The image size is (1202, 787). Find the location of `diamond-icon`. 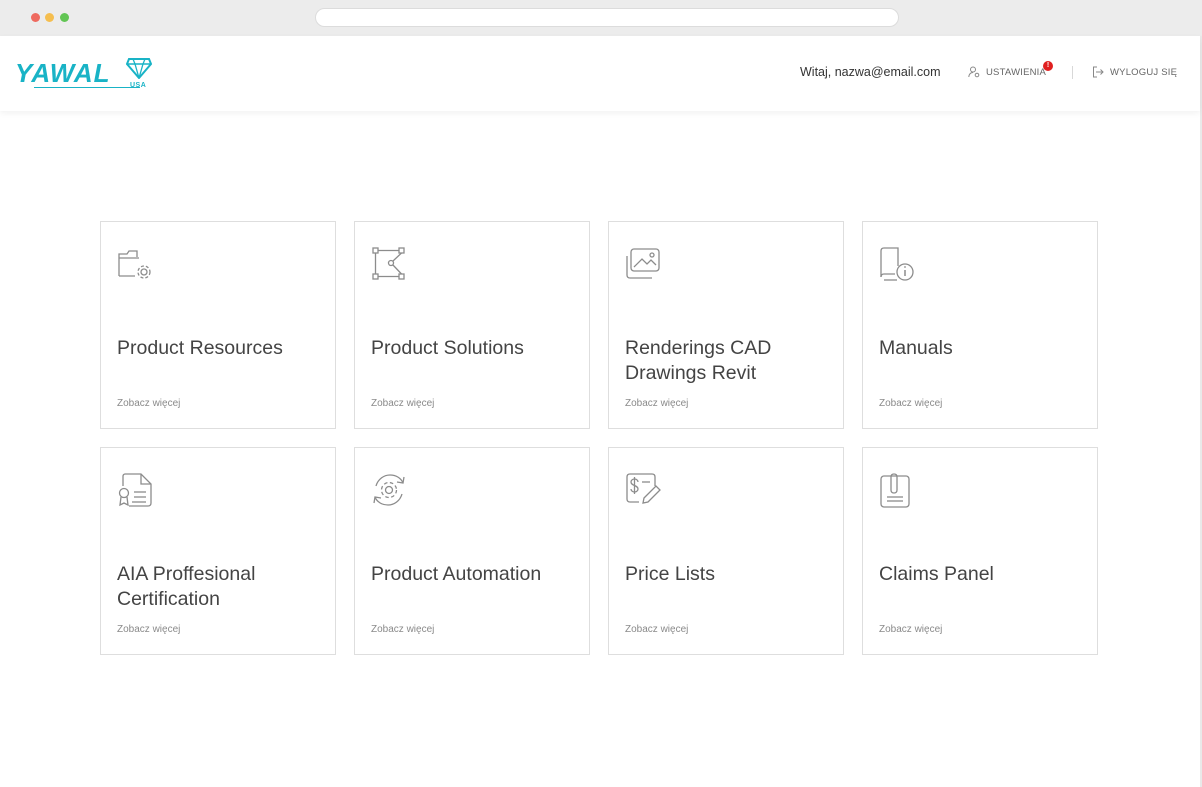

diamond-icon is located at coordinates (139, 68).